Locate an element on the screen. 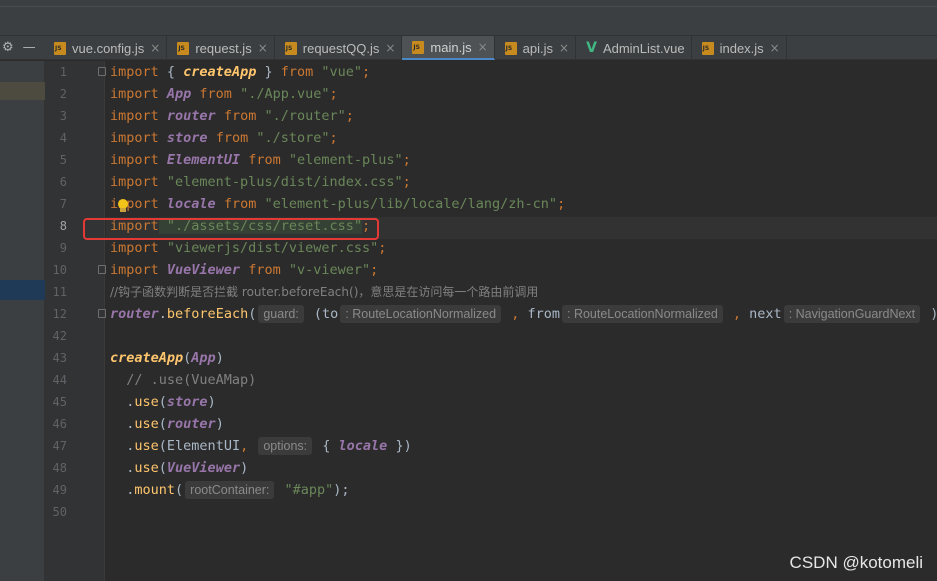  lightbulb-icon is located at coordinates (123, 206).